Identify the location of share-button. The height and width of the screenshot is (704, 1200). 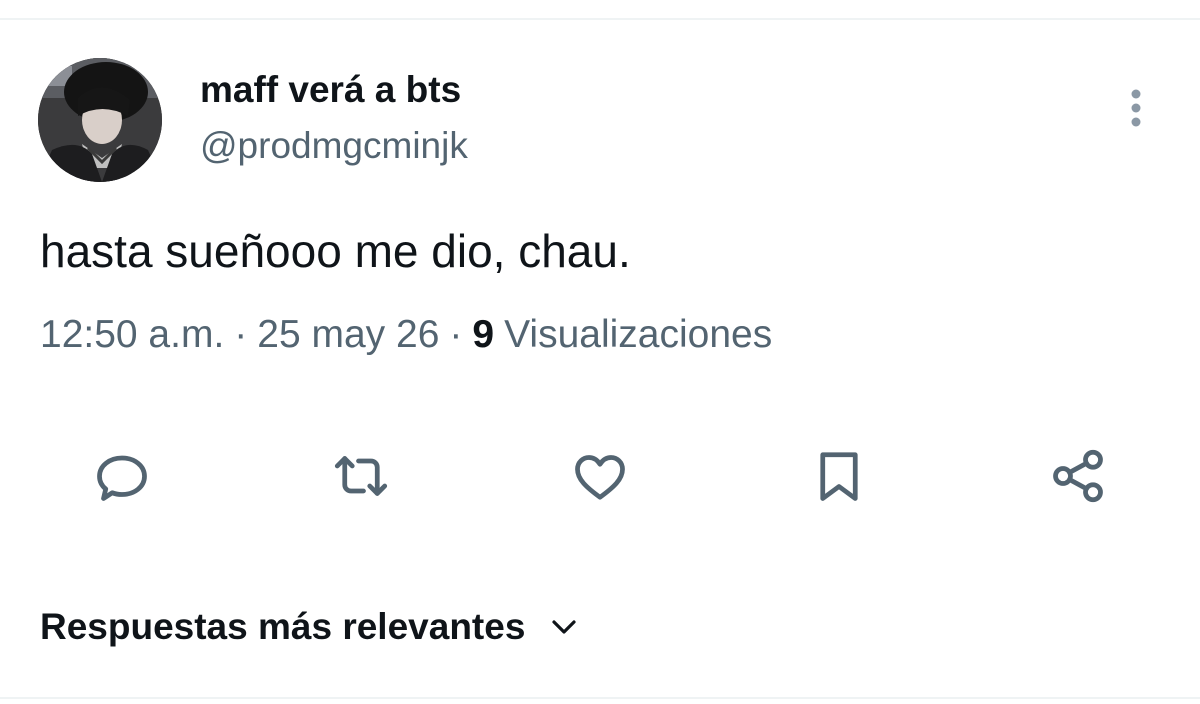
(1078, 476).